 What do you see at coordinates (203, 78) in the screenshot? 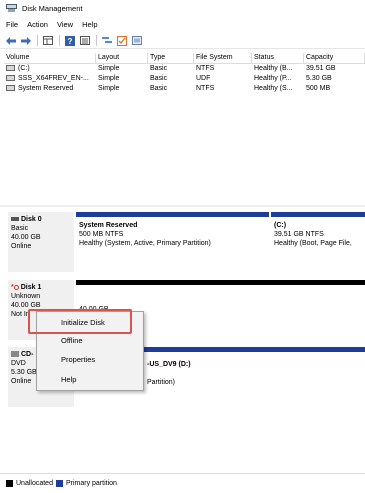
I see `cell-file-system: UDF` at bounding box center [203, 78].